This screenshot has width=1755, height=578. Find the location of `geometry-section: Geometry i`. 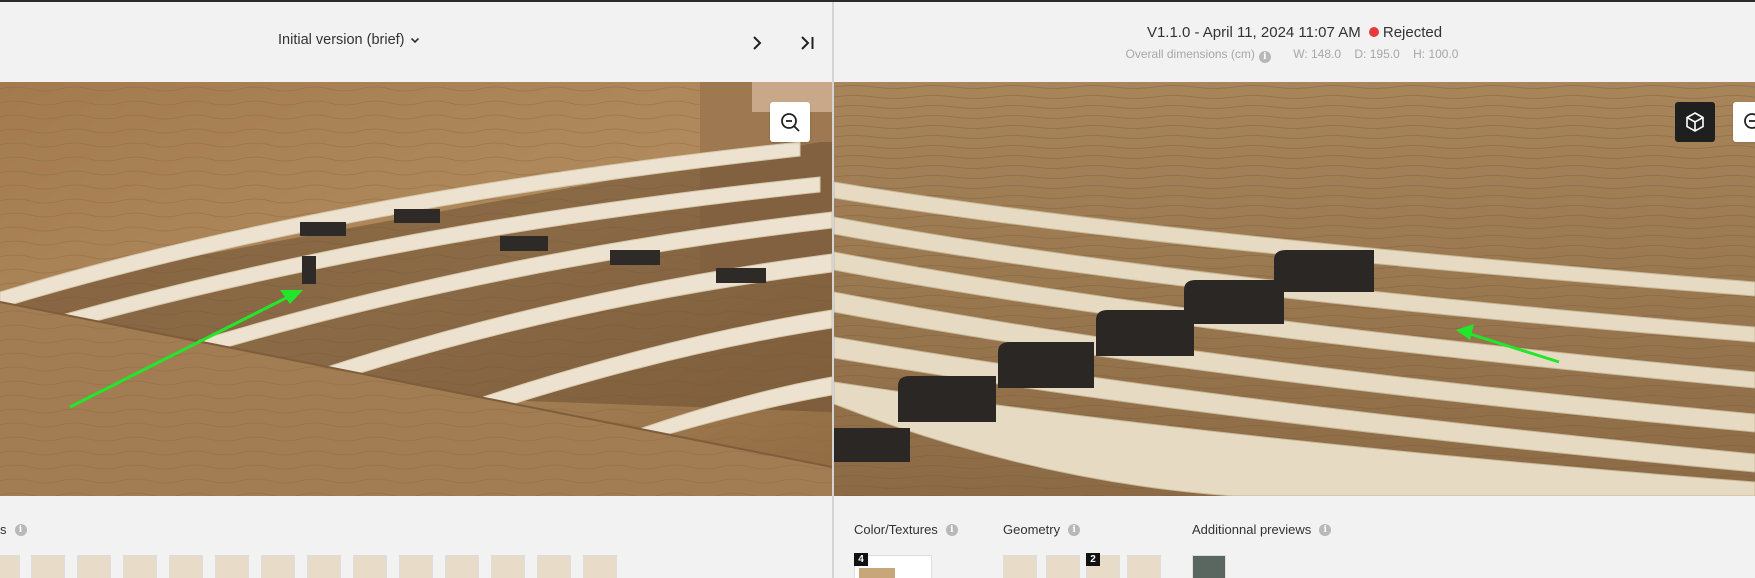

geometry-section: Geometry i is located at coordinates (1042, 529).